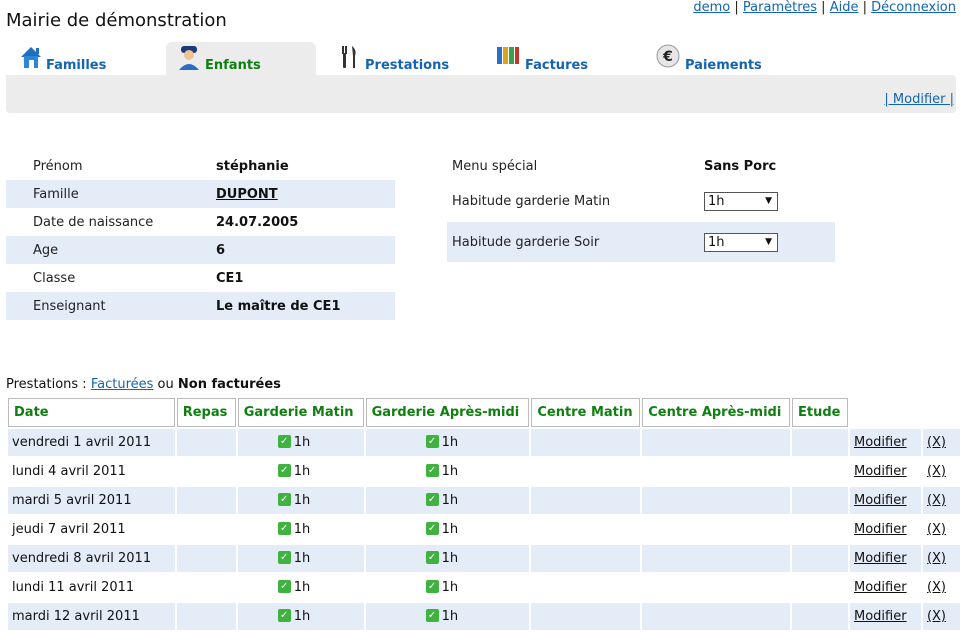 Image resolution: width=962 pixels, height=638 pixels. What do you see at coordinates (740, 166) in the screenshot?
I see `menu-value: Sans Porc` at bounding box center [740, 166].